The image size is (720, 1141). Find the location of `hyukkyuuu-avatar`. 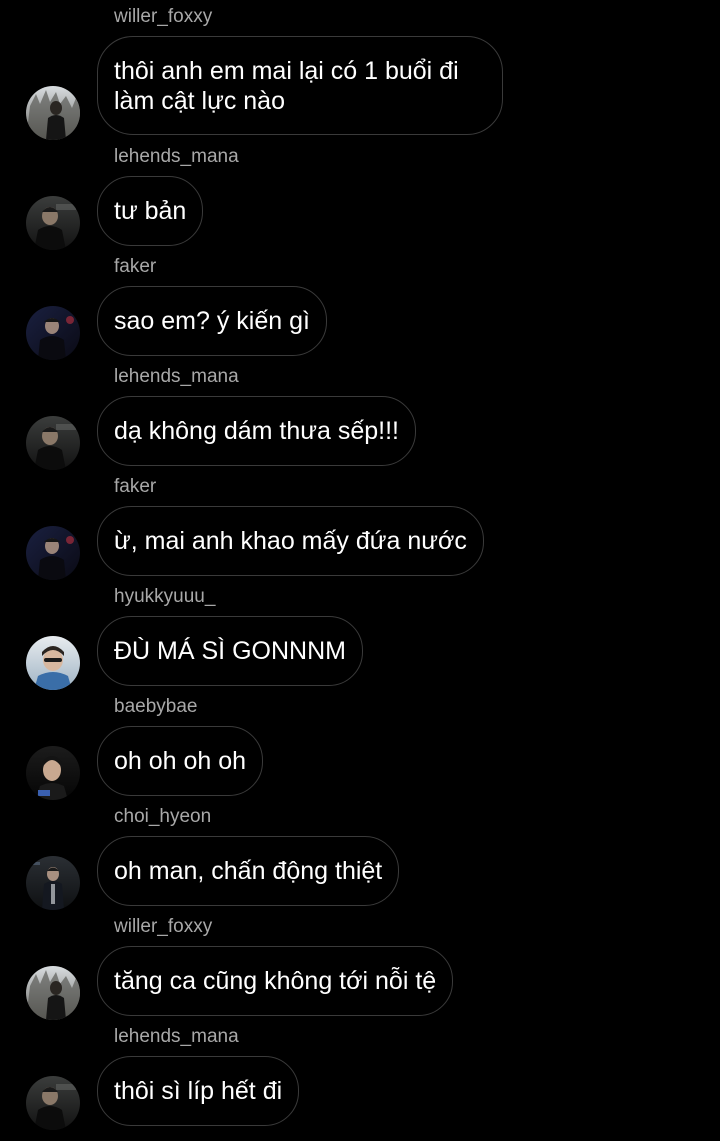

hyukkyuuu-avatar is located at coordinates (53, 663).